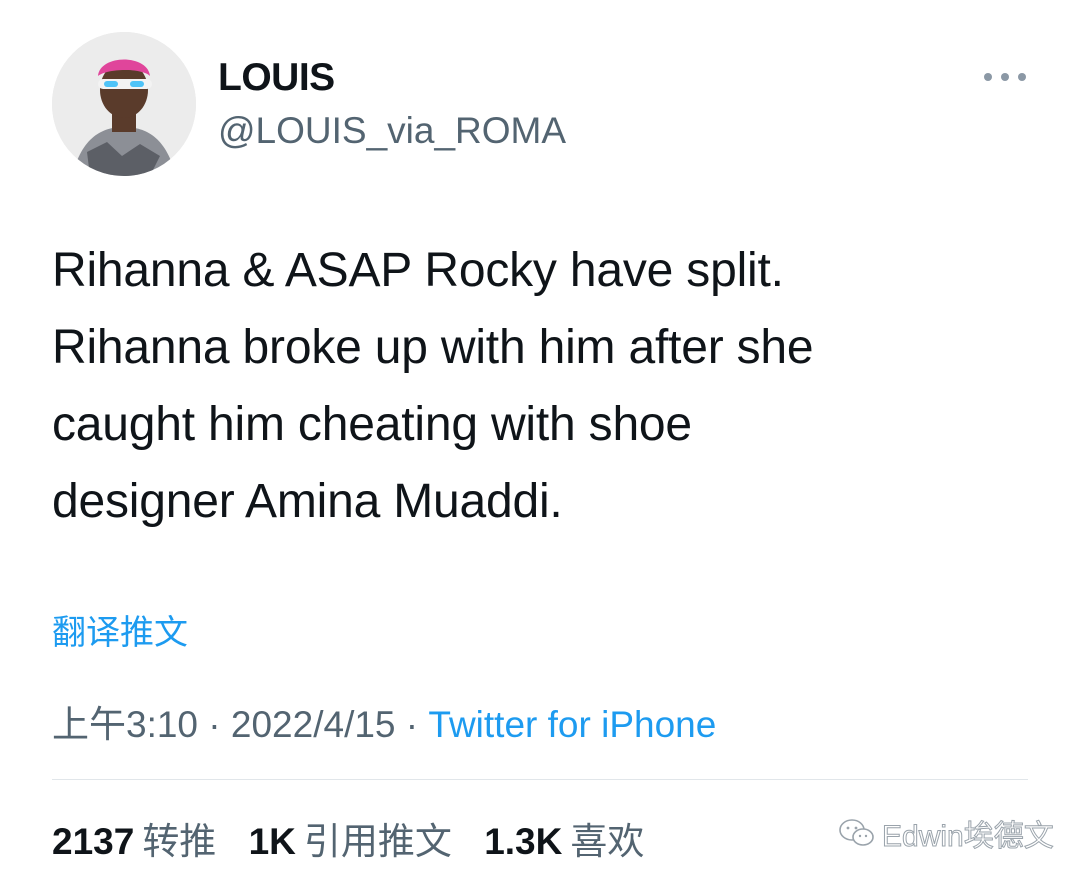  What do you see at coordinates (93, 841) in the screenshot?
I see `retweets-count: 2137` at bounding box center [93, 841].